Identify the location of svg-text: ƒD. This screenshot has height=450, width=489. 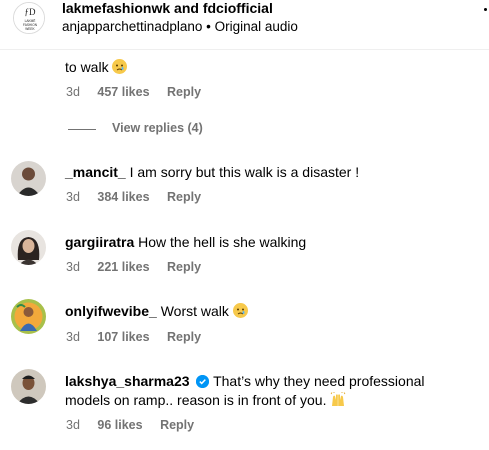
(31, 12).